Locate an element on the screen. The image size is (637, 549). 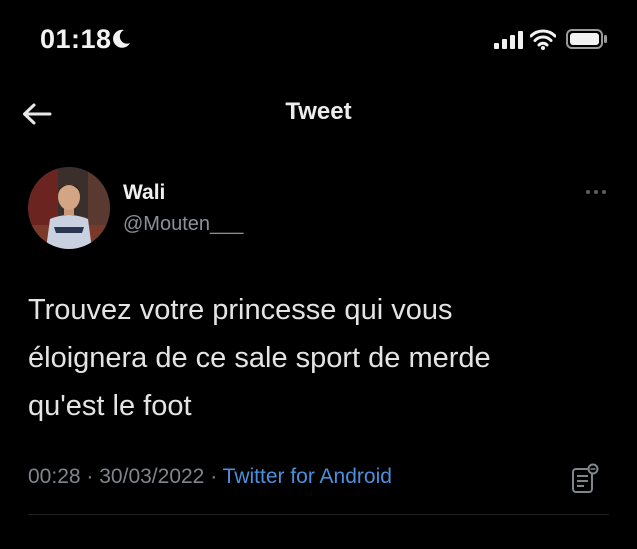
tweet-time: 00:28 is located at coordinates (54, 476).